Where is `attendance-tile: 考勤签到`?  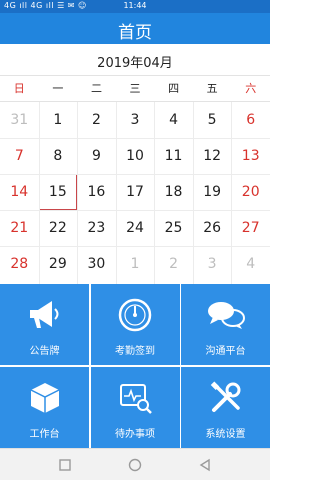
attendance-tile: 考勤签到 is located at coordinates (135, 324).